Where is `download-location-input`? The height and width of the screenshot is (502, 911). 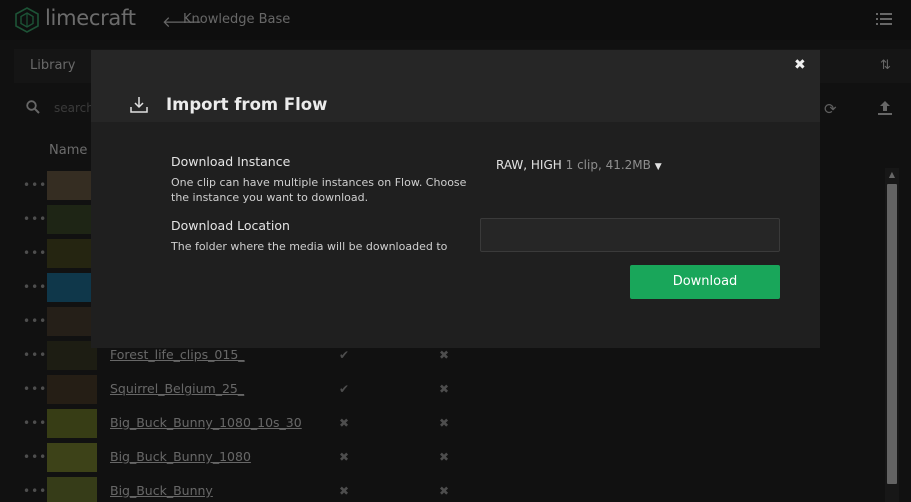
download-location-input is located at coordinates (630, 235).